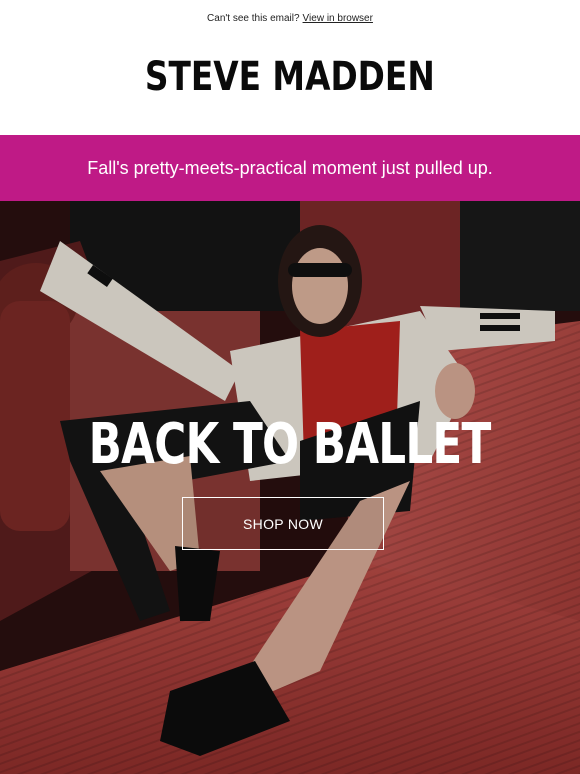 This screenshot has width=580, height=774. I want to click on view-in-browser-link: View in browser, so click(338, 18).